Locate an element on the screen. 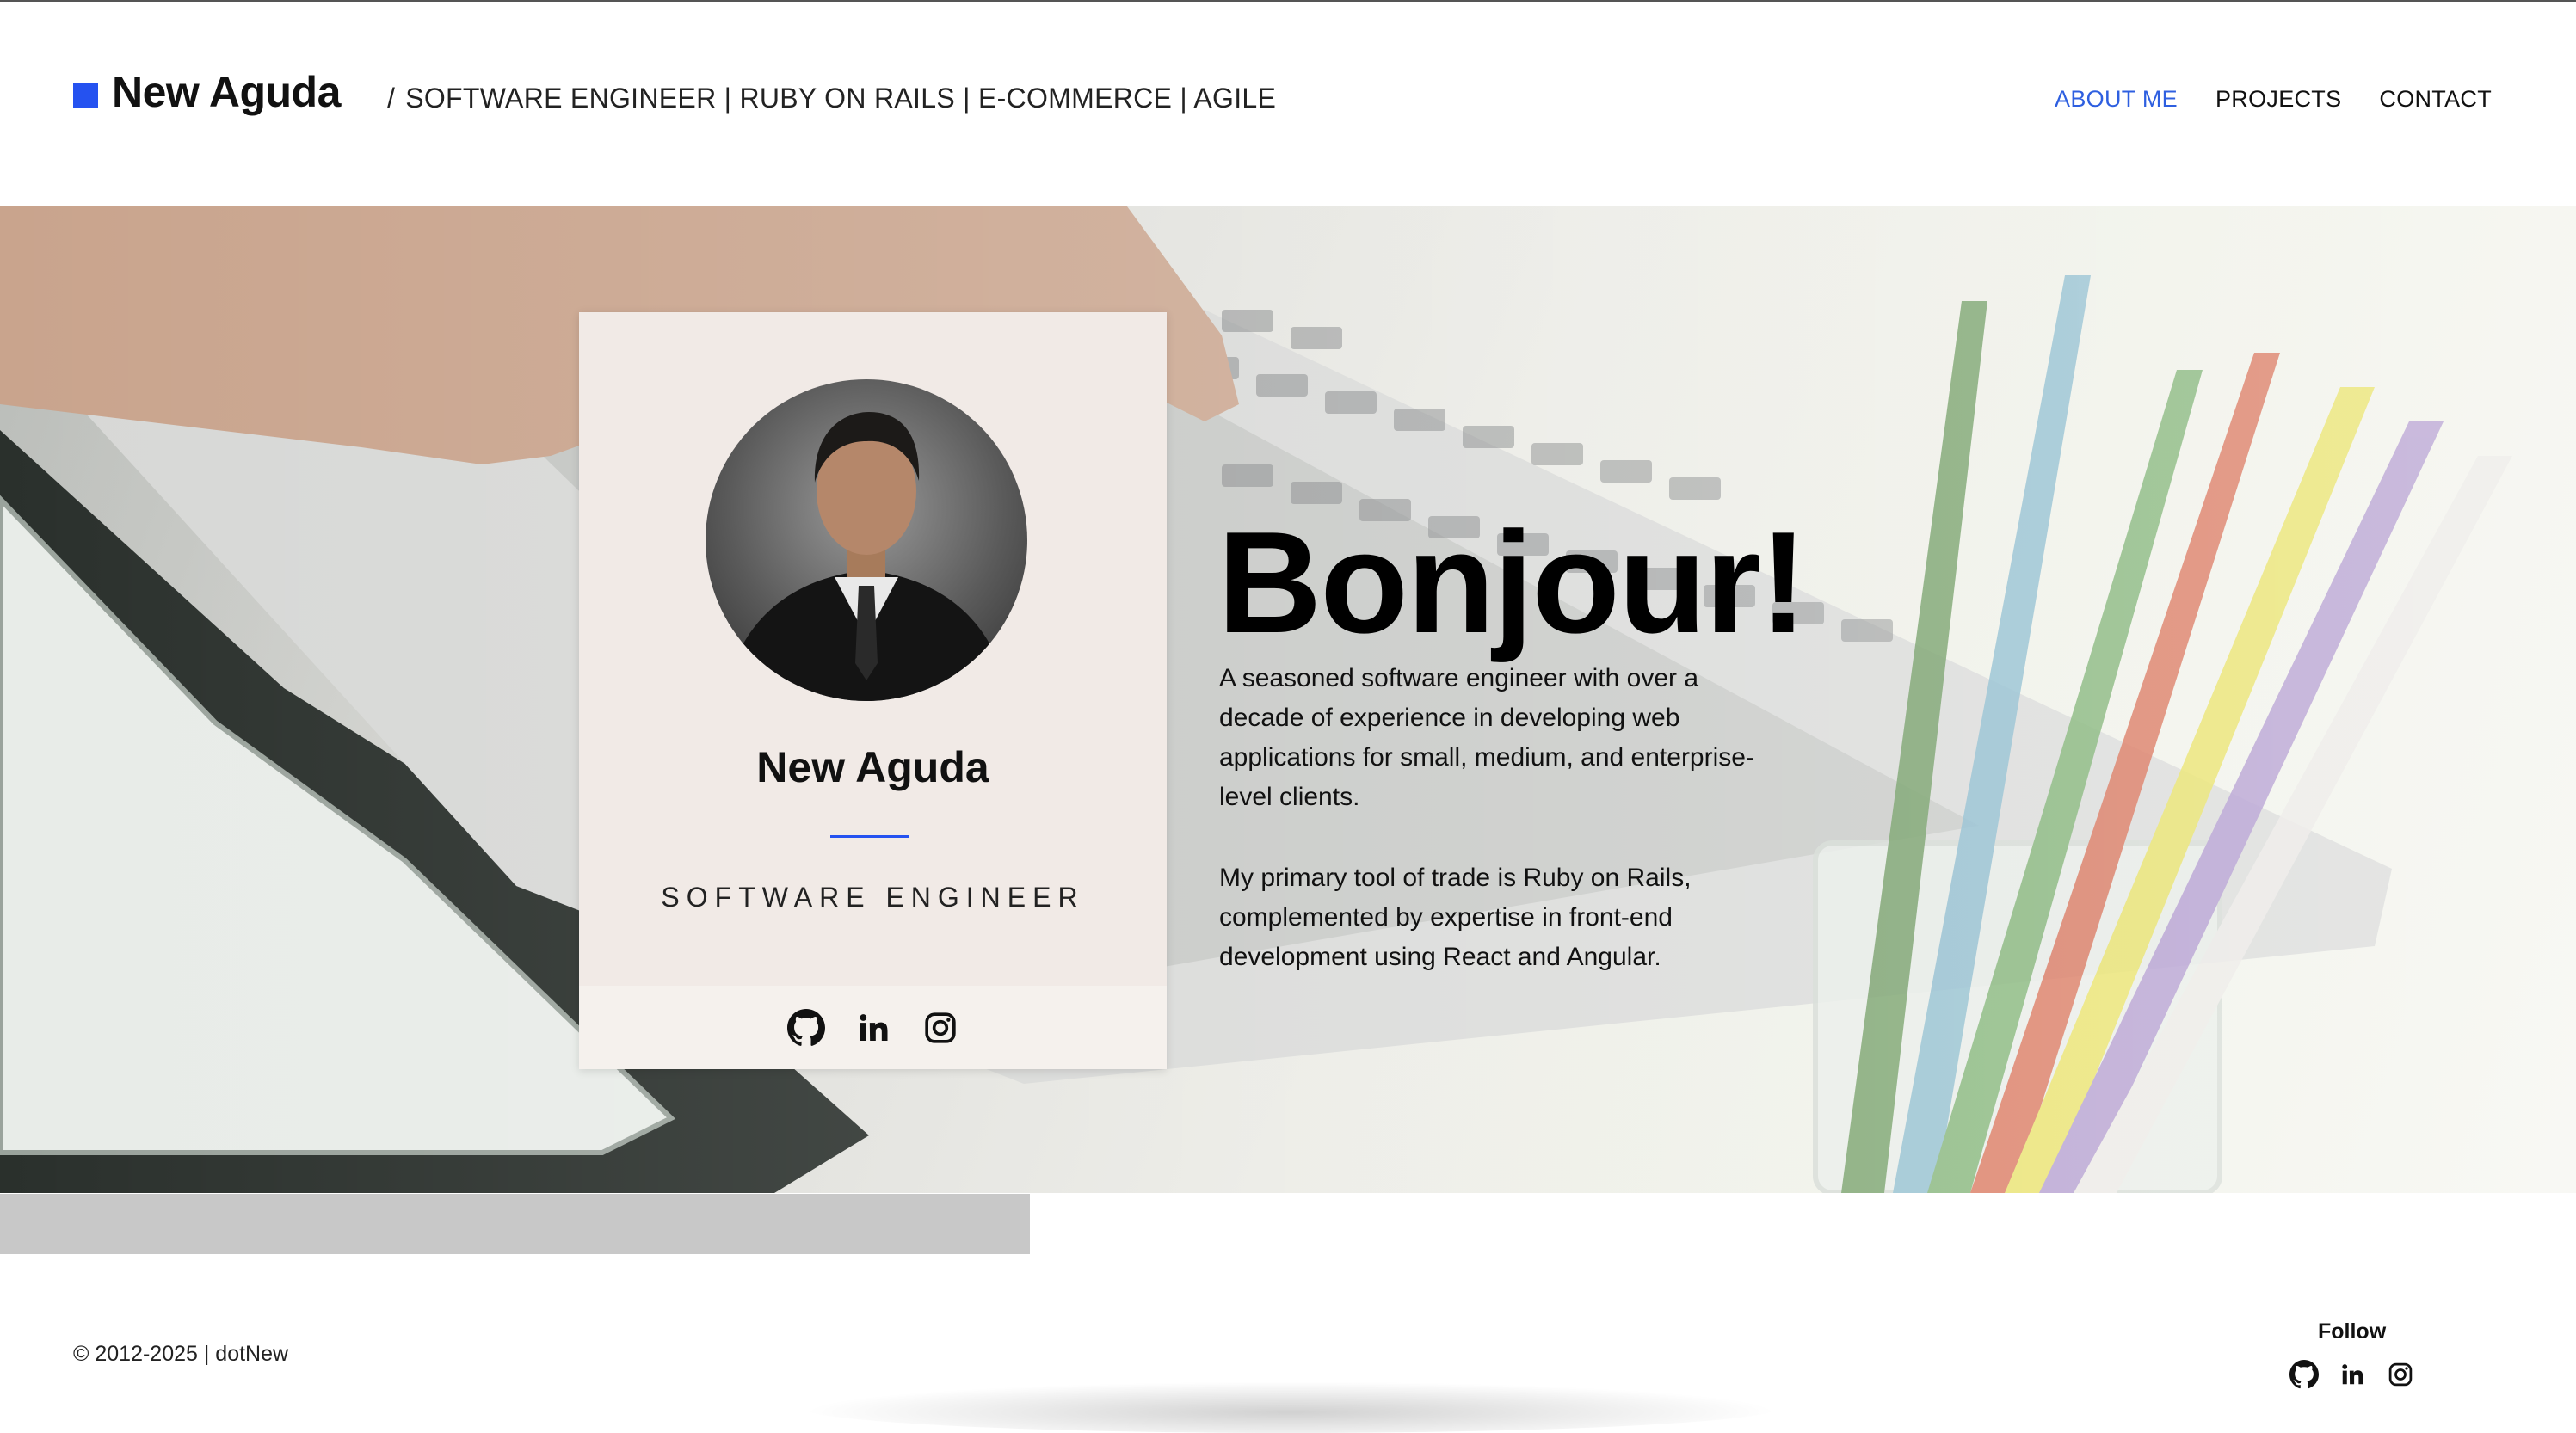 The height and width of the screenshot is (1433, 2576). portrait-image is located at coordinates (866, 556).